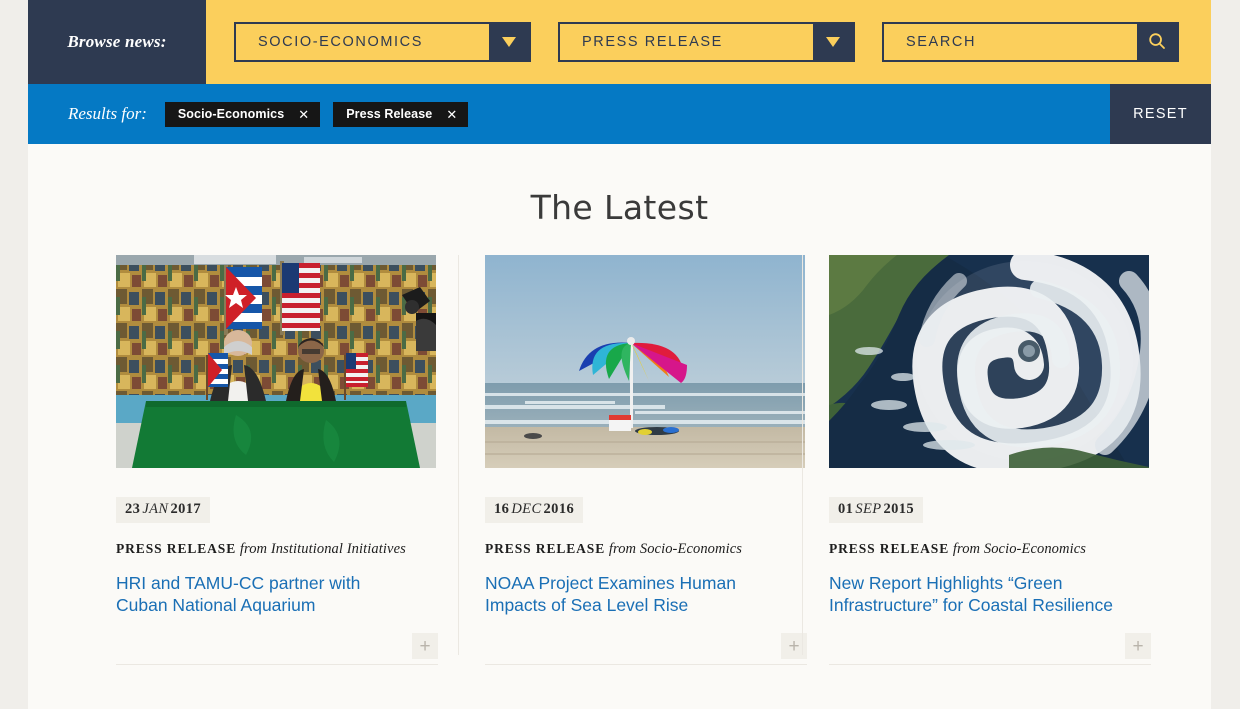 The image size is (1240, 709). What do you see at coordinates (526, 509) in the screenshot?
I see `date-month: DEC` at bounding box center [526, 509].